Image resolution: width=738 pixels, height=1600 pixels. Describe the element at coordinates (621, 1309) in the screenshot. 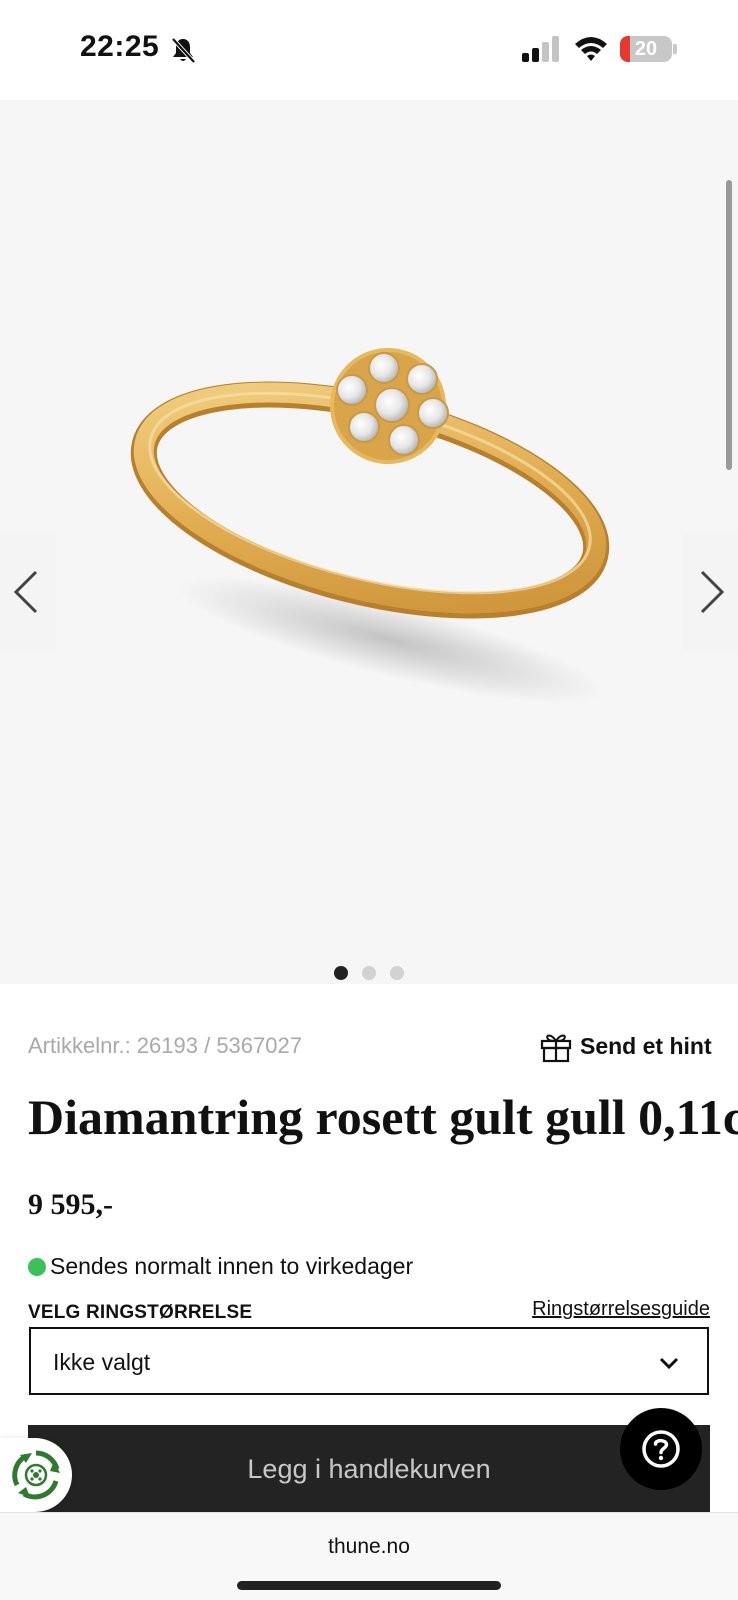

I see `size-guide-link: Ringstørrelsesguide` at that location.